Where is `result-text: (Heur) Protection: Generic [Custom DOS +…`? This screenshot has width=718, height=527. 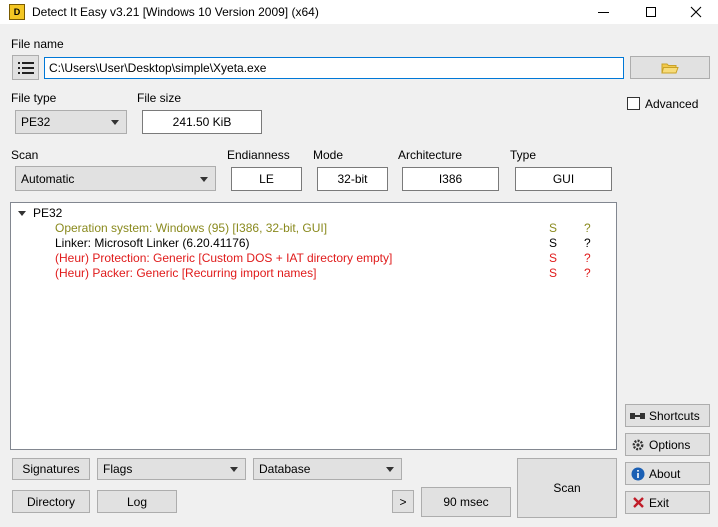 result-text: (Heur) Protection: Generic [Custom DOS +… is located at coordinates (224, 258).